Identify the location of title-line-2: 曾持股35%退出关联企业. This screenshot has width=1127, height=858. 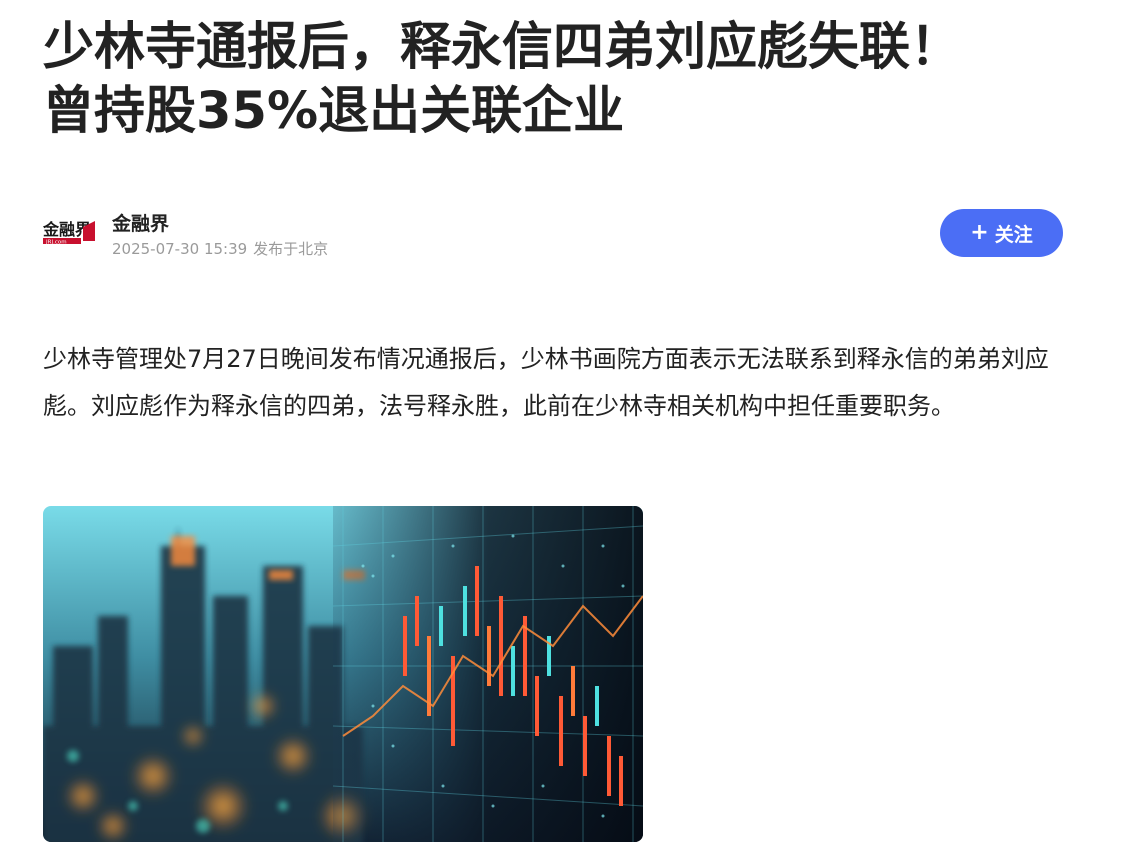
(334, 111).